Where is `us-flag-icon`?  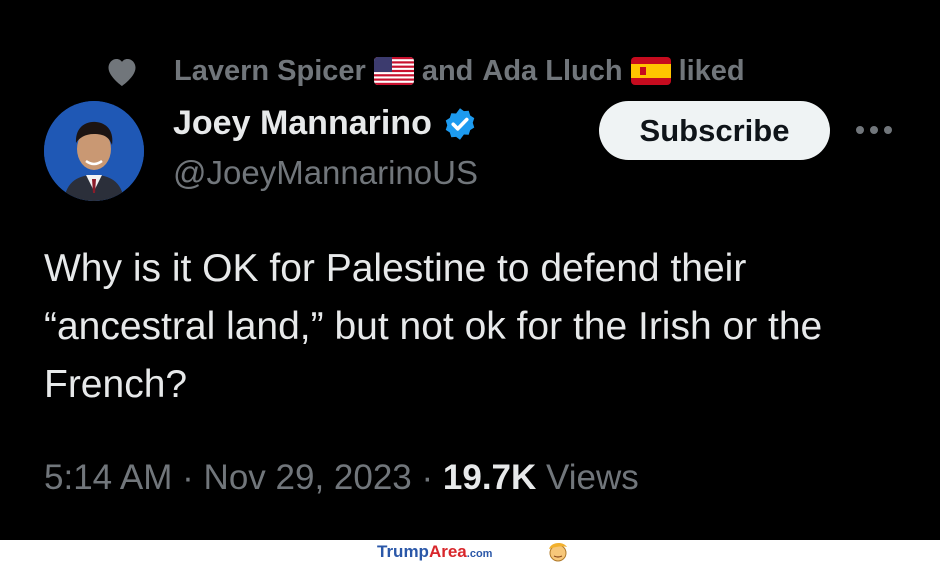 us-flag-icon is located at coordinates (393, 71).